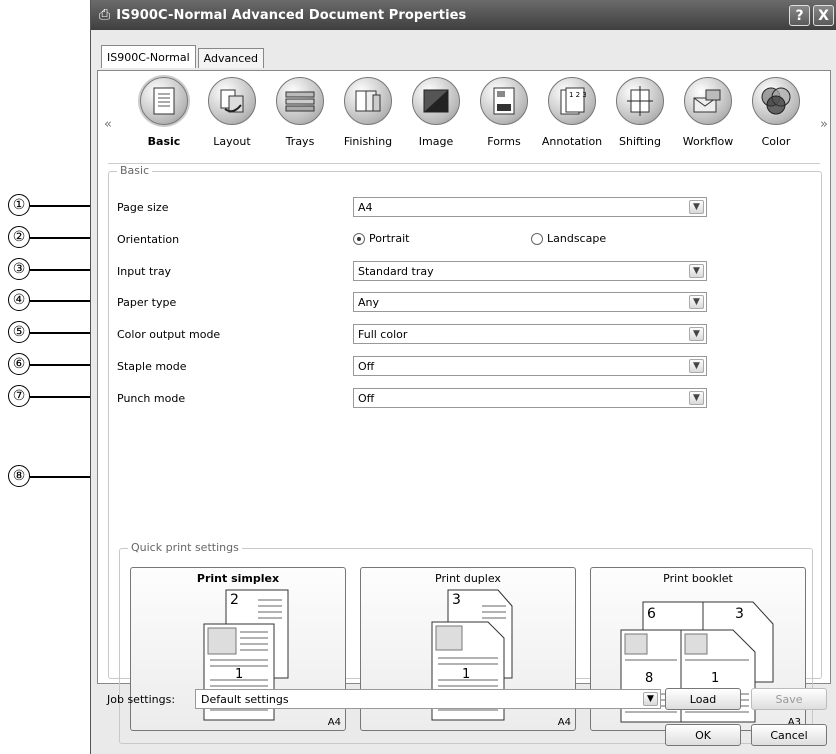 Image resolution: width=836 pixels, height=754 pixels. What do you see at coordinates (436, 141) in the screenshot?
I see `category-label: Image` at bounding box center [436, 141].